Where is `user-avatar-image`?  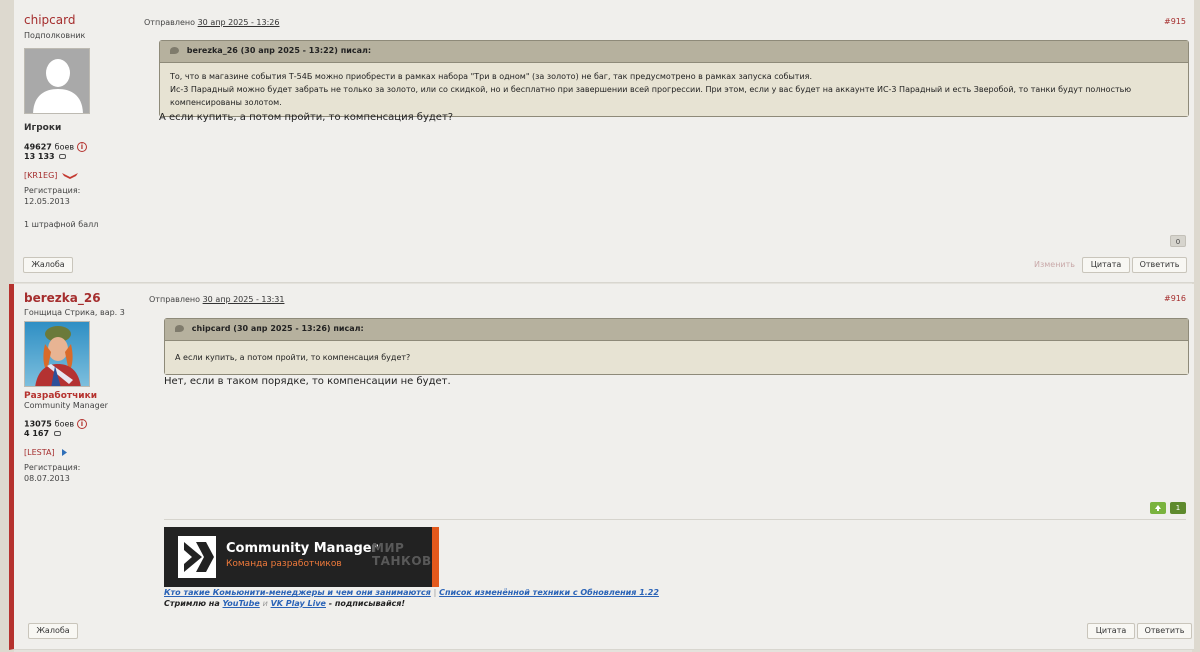
user-avatar-image is located at coordinates (57, 354).